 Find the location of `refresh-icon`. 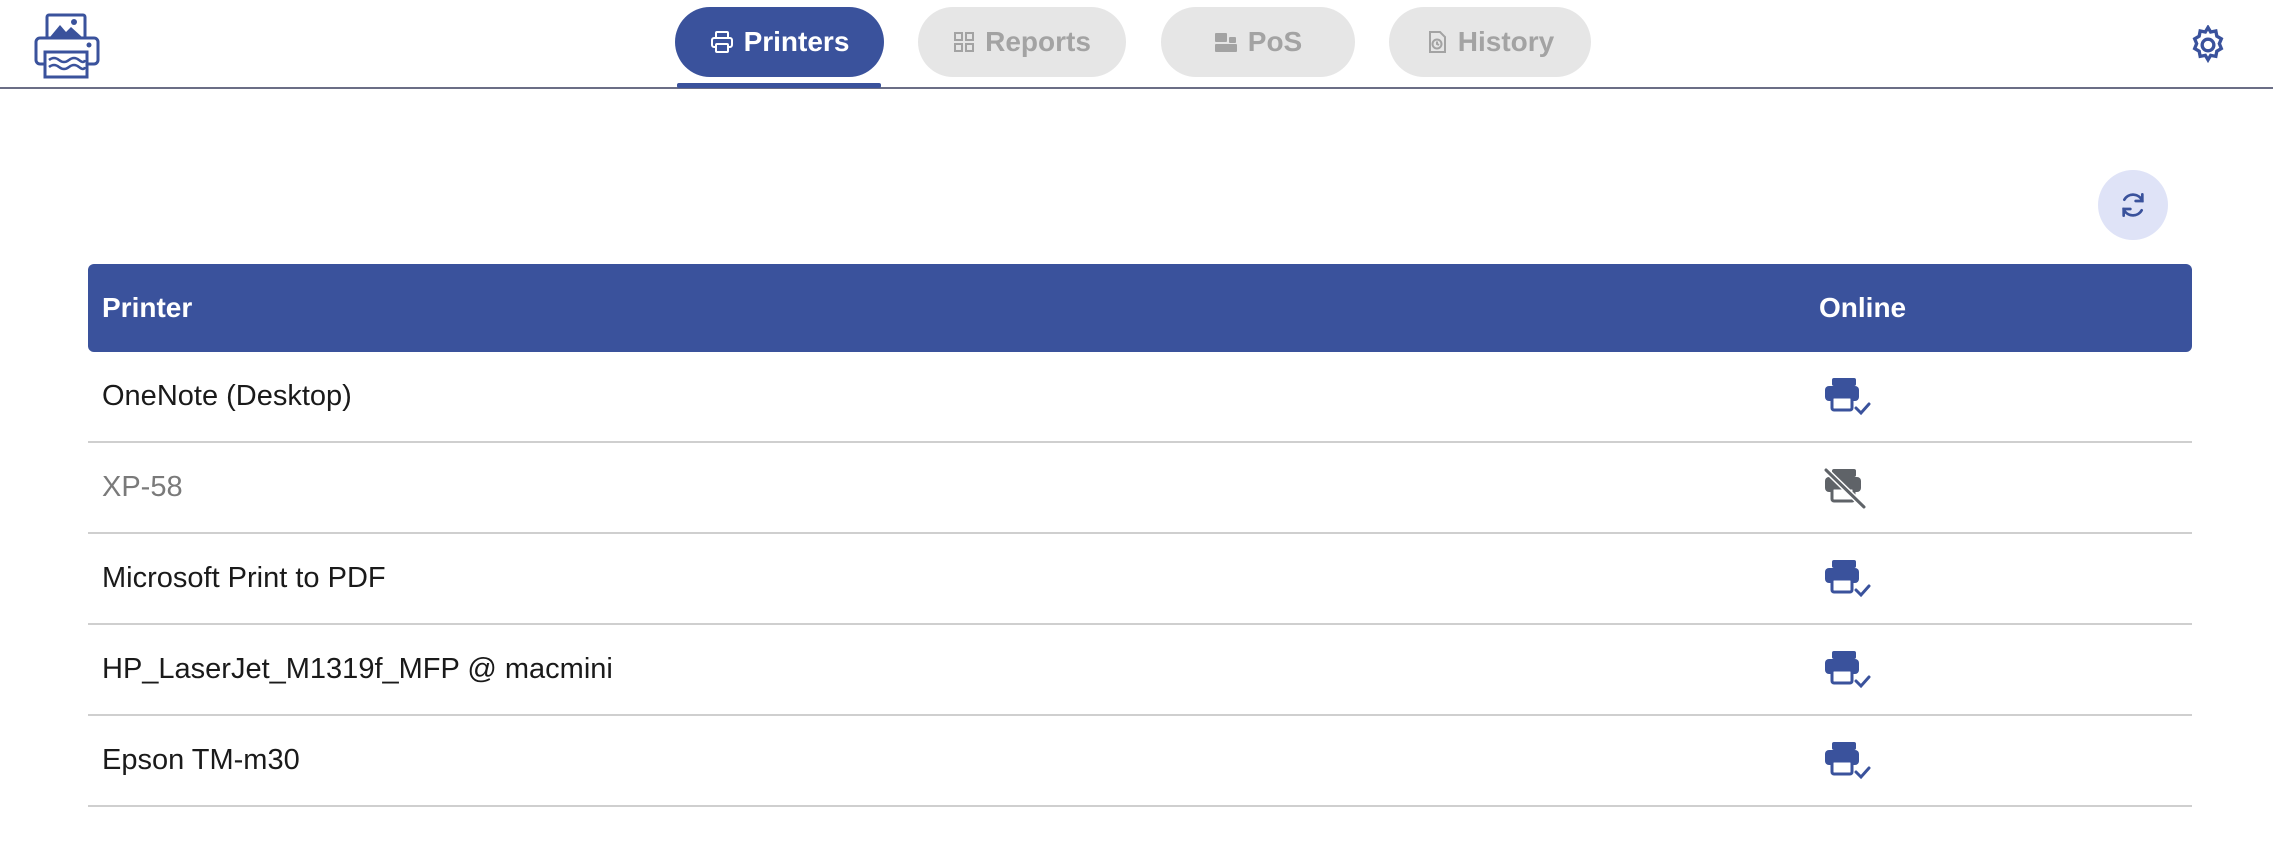

refresh-icon is located at coordinates (2133, 205).